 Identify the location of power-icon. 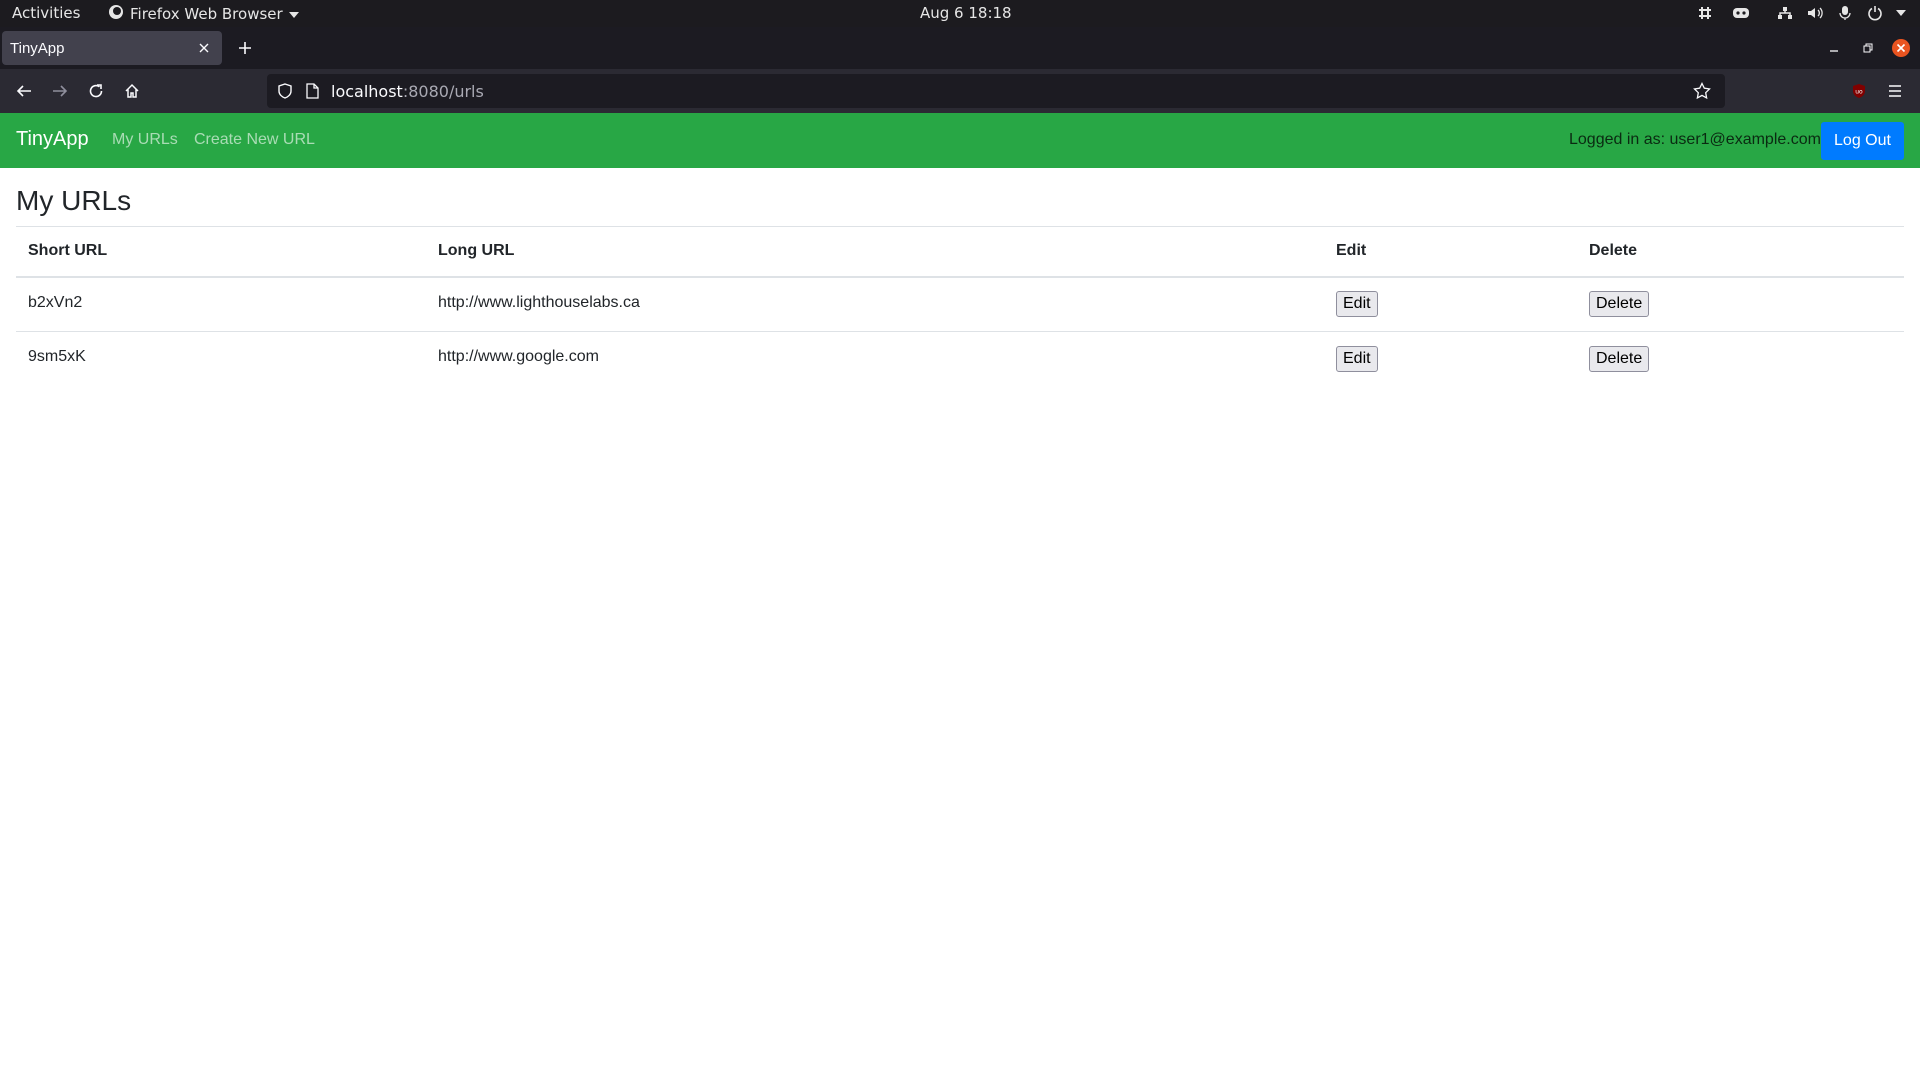
(1875, 13).